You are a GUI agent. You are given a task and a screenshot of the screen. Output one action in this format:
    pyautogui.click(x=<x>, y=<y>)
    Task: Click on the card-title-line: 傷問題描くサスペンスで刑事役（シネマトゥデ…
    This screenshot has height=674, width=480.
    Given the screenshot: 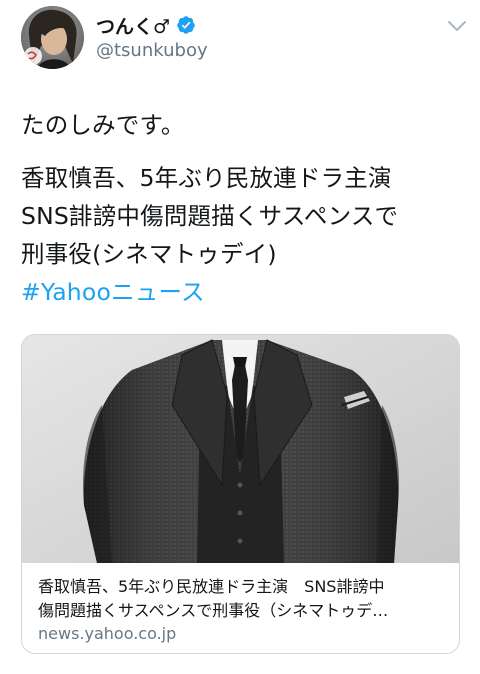 What is the action you would take?
    pyautogui.click(x=213, y=610)
    